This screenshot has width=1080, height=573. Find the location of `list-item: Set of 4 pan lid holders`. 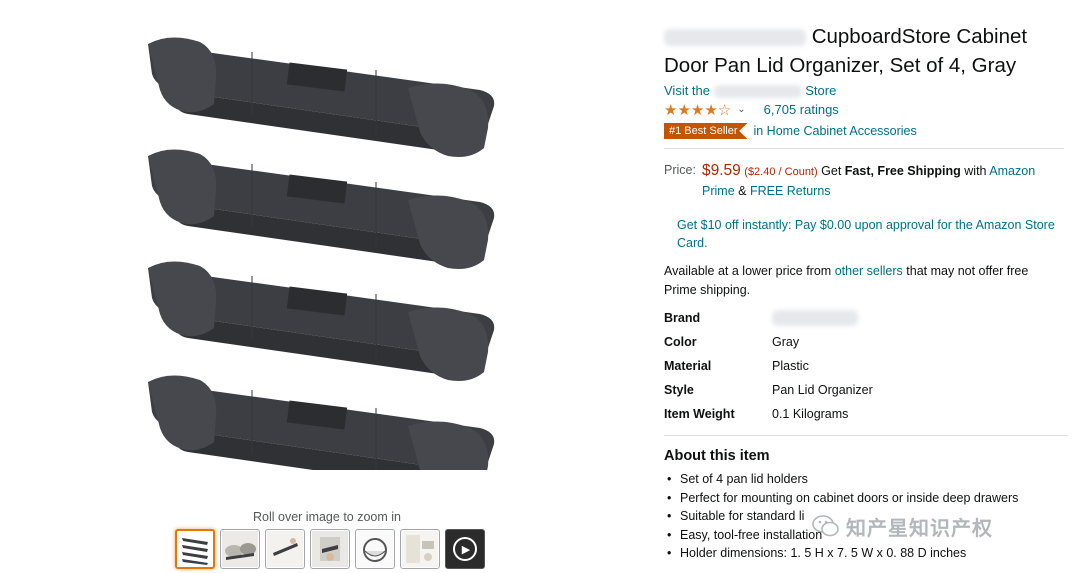

list-item: Set of 4 pan lid holders is located at coordinates (864, 479).